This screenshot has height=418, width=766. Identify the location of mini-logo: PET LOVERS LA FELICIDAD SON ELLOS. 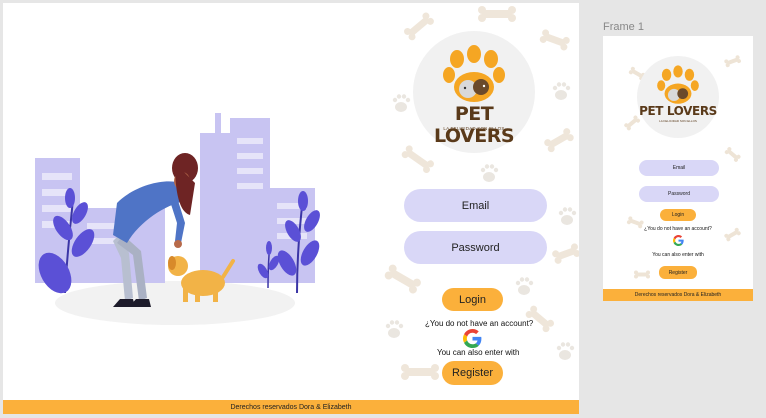
(678, 97).